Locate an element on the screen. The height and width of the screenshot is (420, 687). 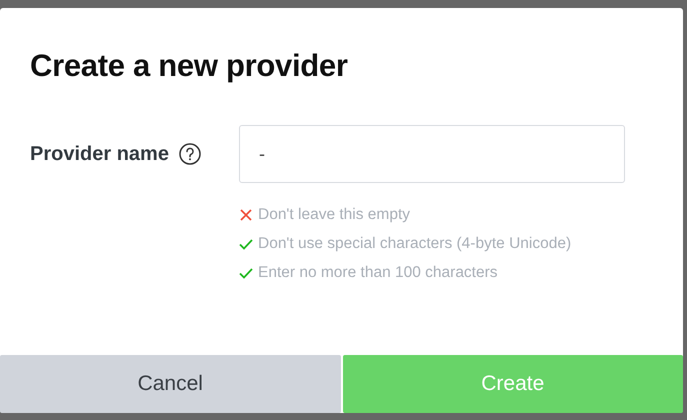
validation-rule: Don't use special characters (4-byte Unicode) is located at coordinates (415, 244).